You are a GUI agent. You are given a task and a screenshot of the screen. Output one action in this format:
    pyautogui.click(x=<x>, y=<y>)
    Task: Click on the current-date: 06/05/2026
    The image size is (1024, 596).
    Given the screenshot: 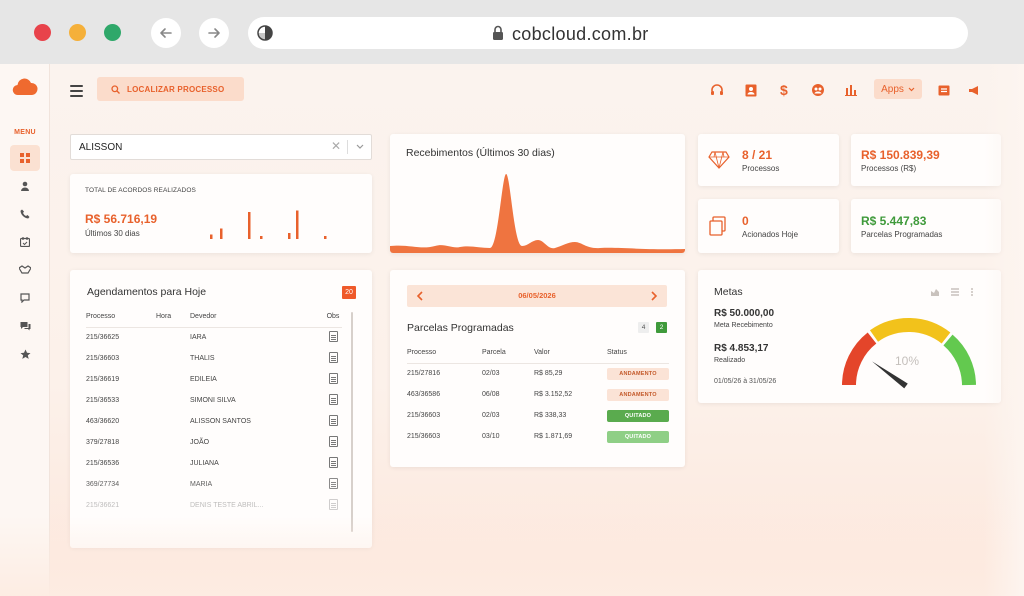 What is the action you would take?
    pyautogui.click(x=537, y=295)
    